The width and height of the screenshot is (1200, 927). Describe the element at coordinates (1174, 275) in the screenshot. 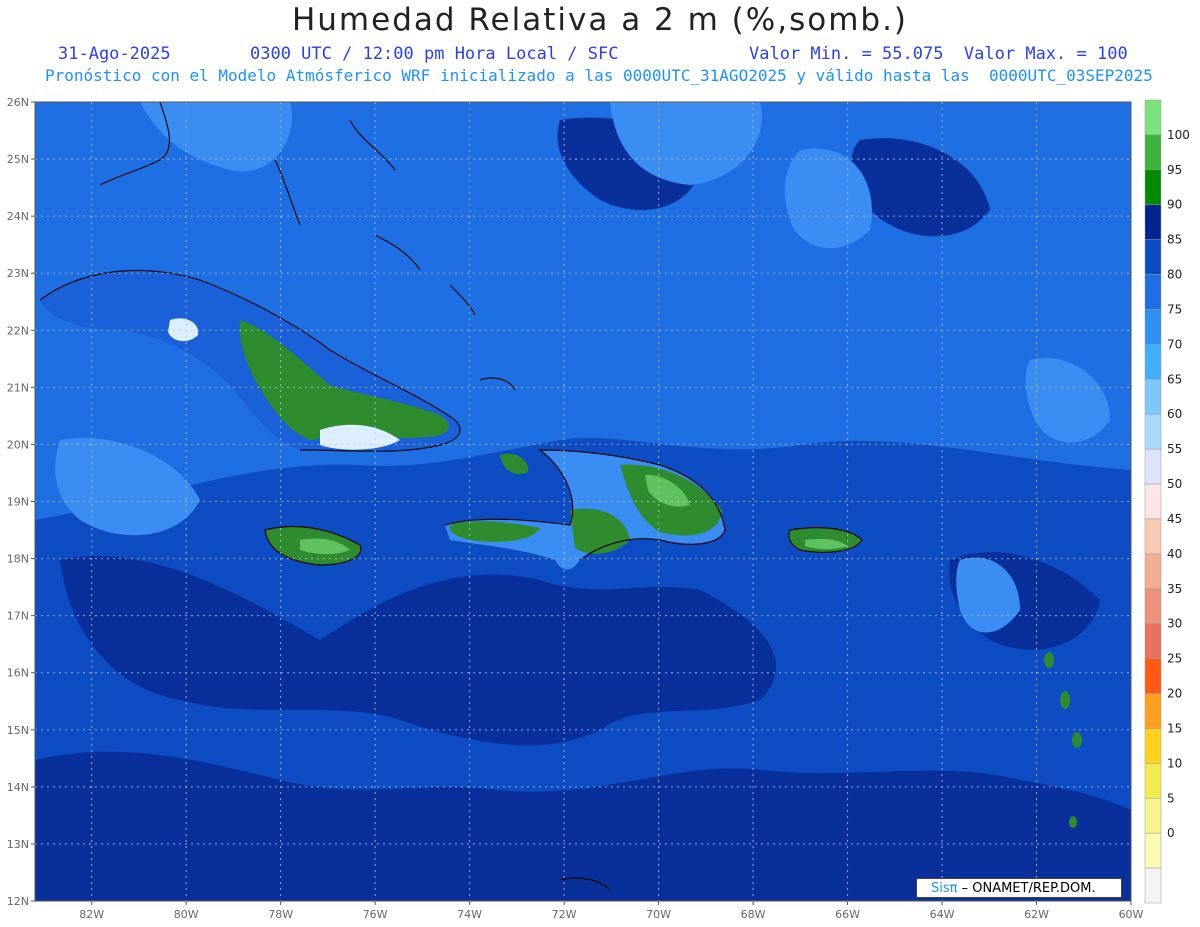

I see `legend-label: 80` at that location.